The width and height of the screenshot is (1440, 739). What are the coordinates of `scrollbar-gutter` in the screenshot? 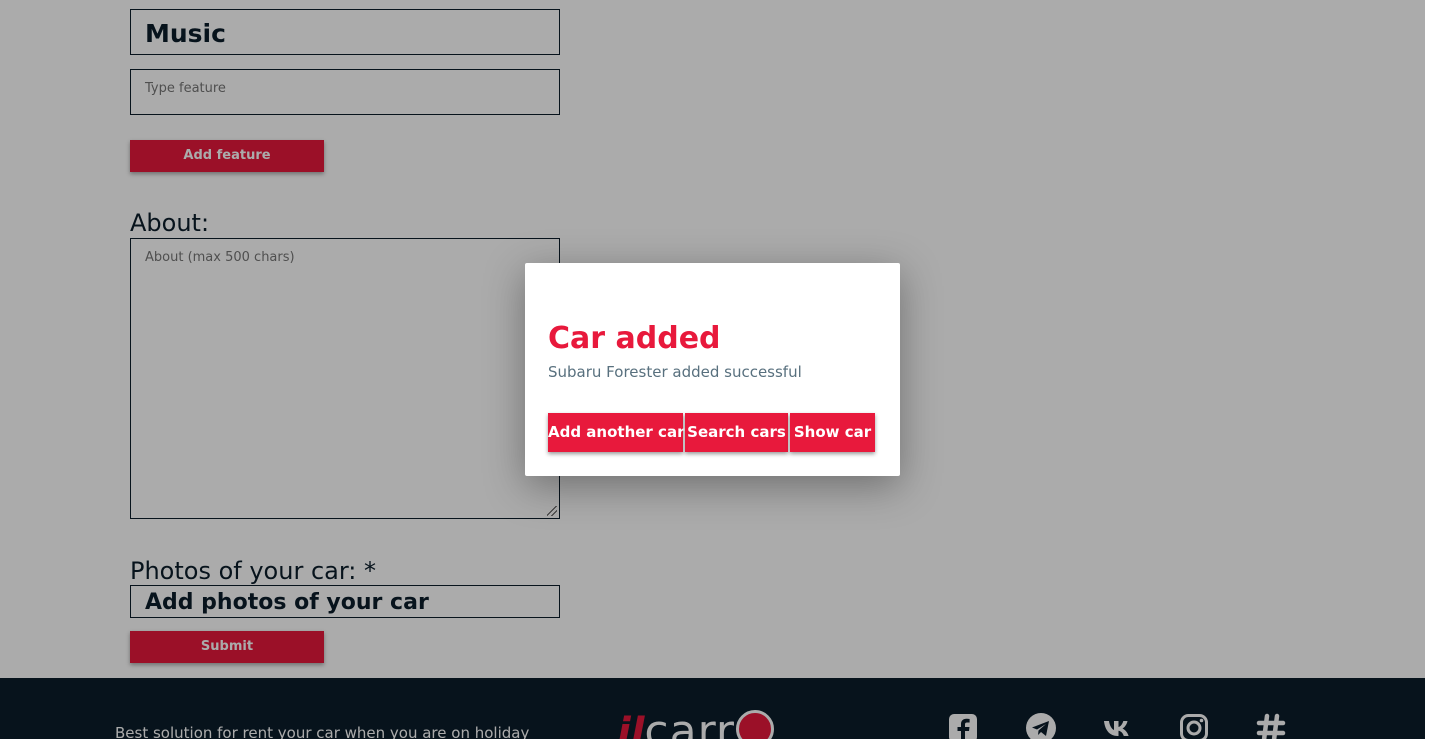 It's located at (1432, 369).